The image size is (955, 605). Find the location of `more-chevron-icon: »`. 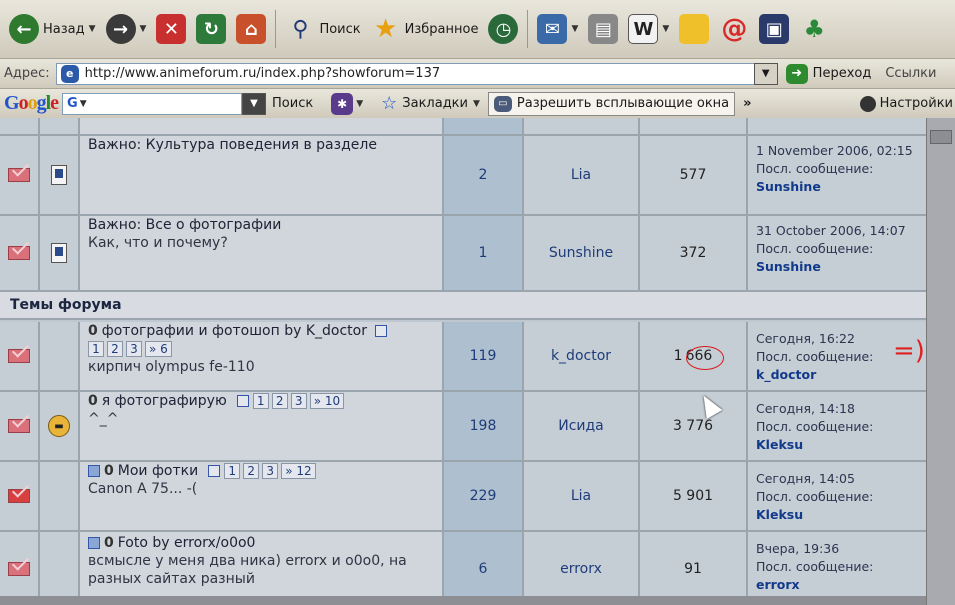

more-chevron-icon: » is located at coordinates (747, 103).